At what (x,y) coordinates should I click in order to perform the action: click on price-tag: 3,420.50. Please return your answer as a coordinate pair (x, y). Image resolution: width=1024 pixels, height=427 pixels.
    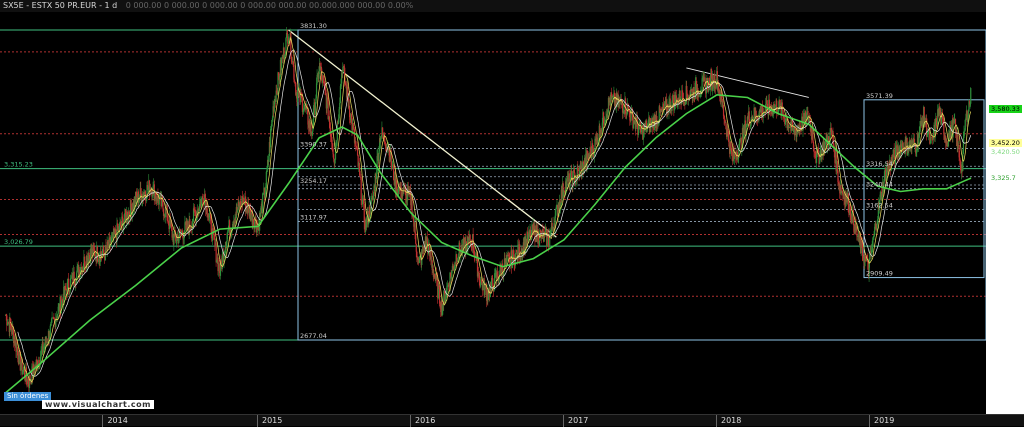
    Looking at the image, I should click on (1005, 152).